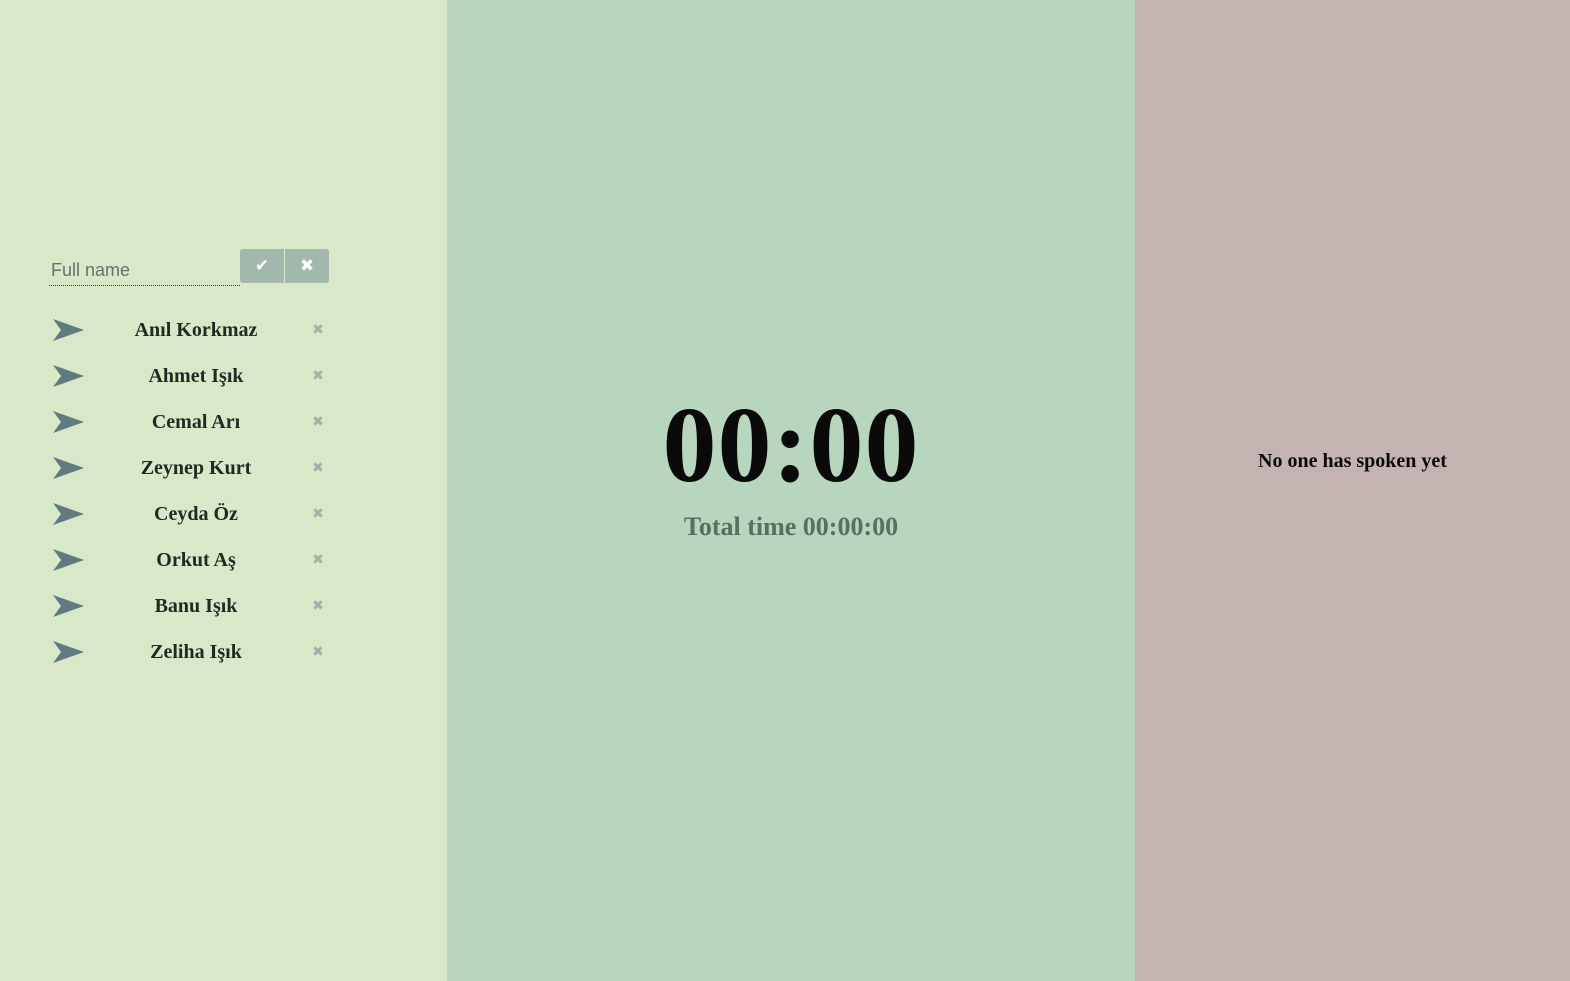 Image resolution: width=1570 pixels, height=981 pixels. What do you see at coordinates (196, 467) in the screenshot?
I see `person-name: Zeynep Kurt` at bounding box center [196, 467].